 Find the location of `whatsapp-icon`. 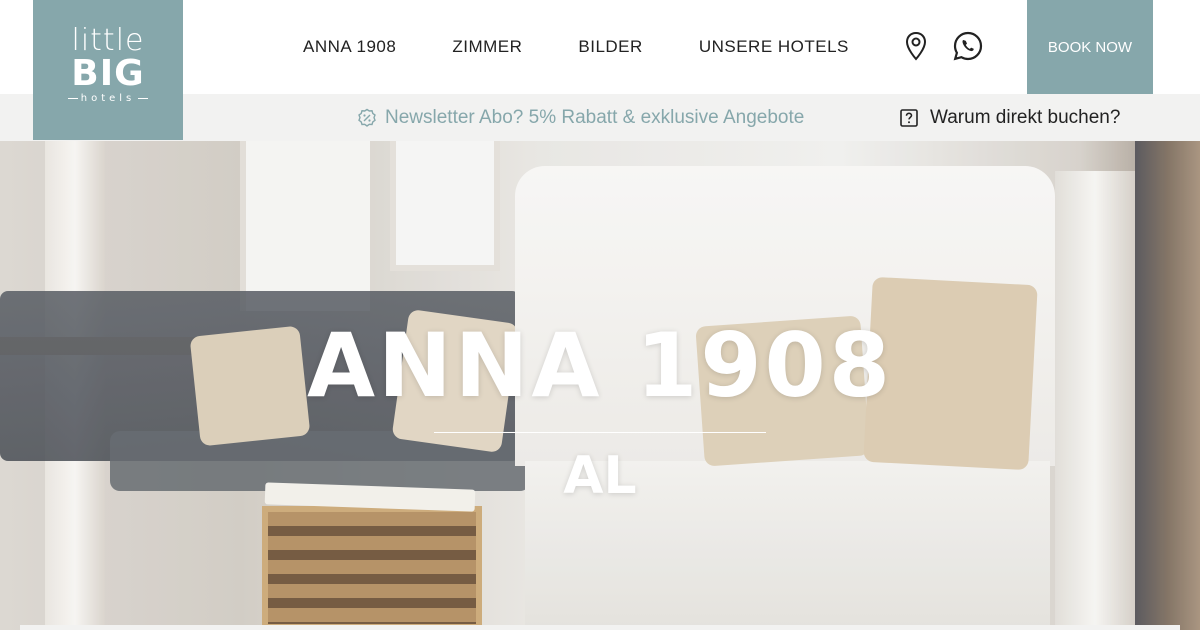

whatsapp-icon is located at coordinates (968, 46).